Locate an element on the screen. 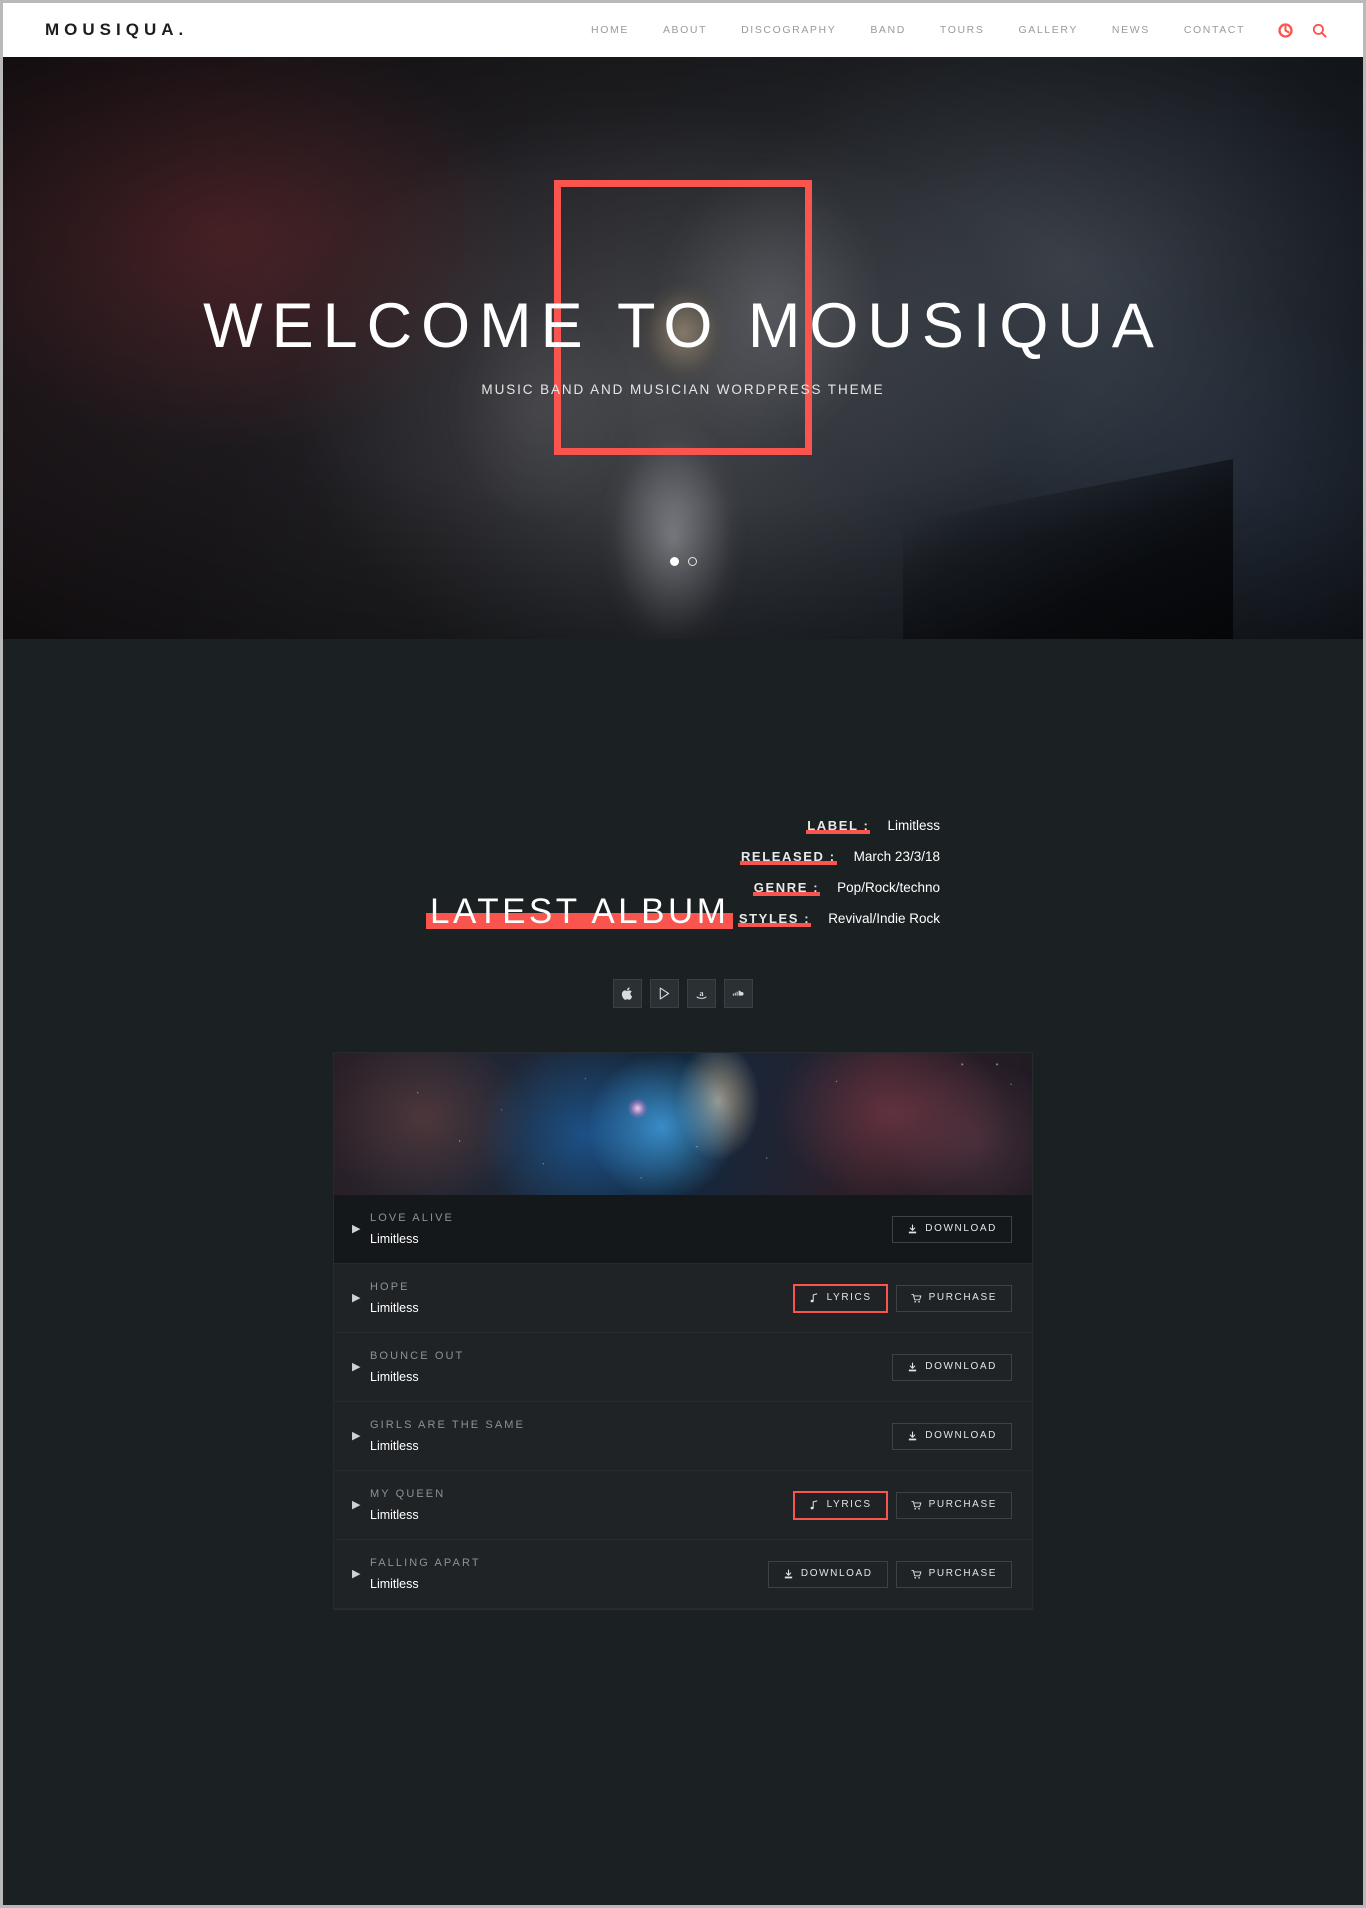 The image size is (1366, 1908). nav-item-discography: DISCOGRAPHY is located at coordinates (788, 30).